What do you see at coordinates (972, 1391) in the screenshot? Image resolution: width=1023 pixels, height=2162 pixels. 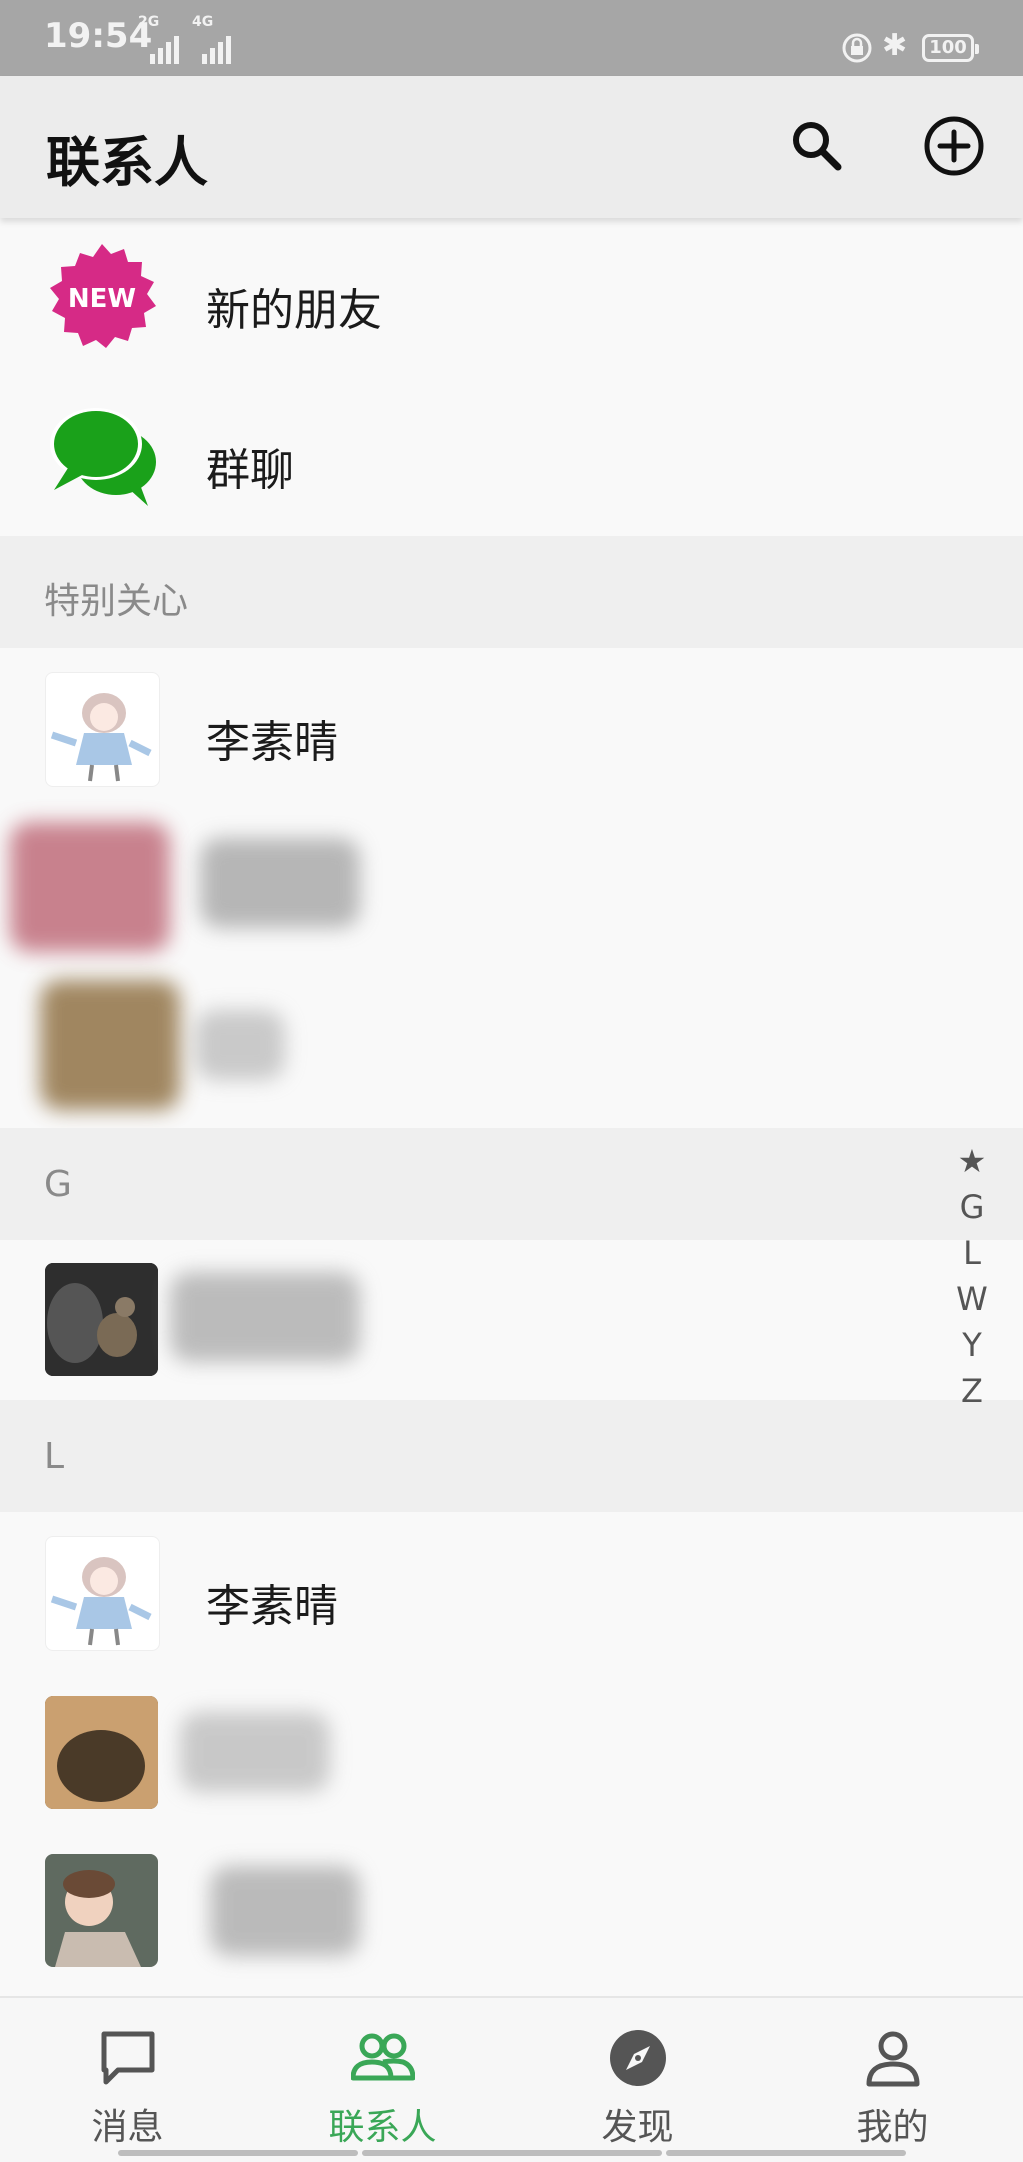 I see `index-z: Z` at bounding box center [972, 1391].